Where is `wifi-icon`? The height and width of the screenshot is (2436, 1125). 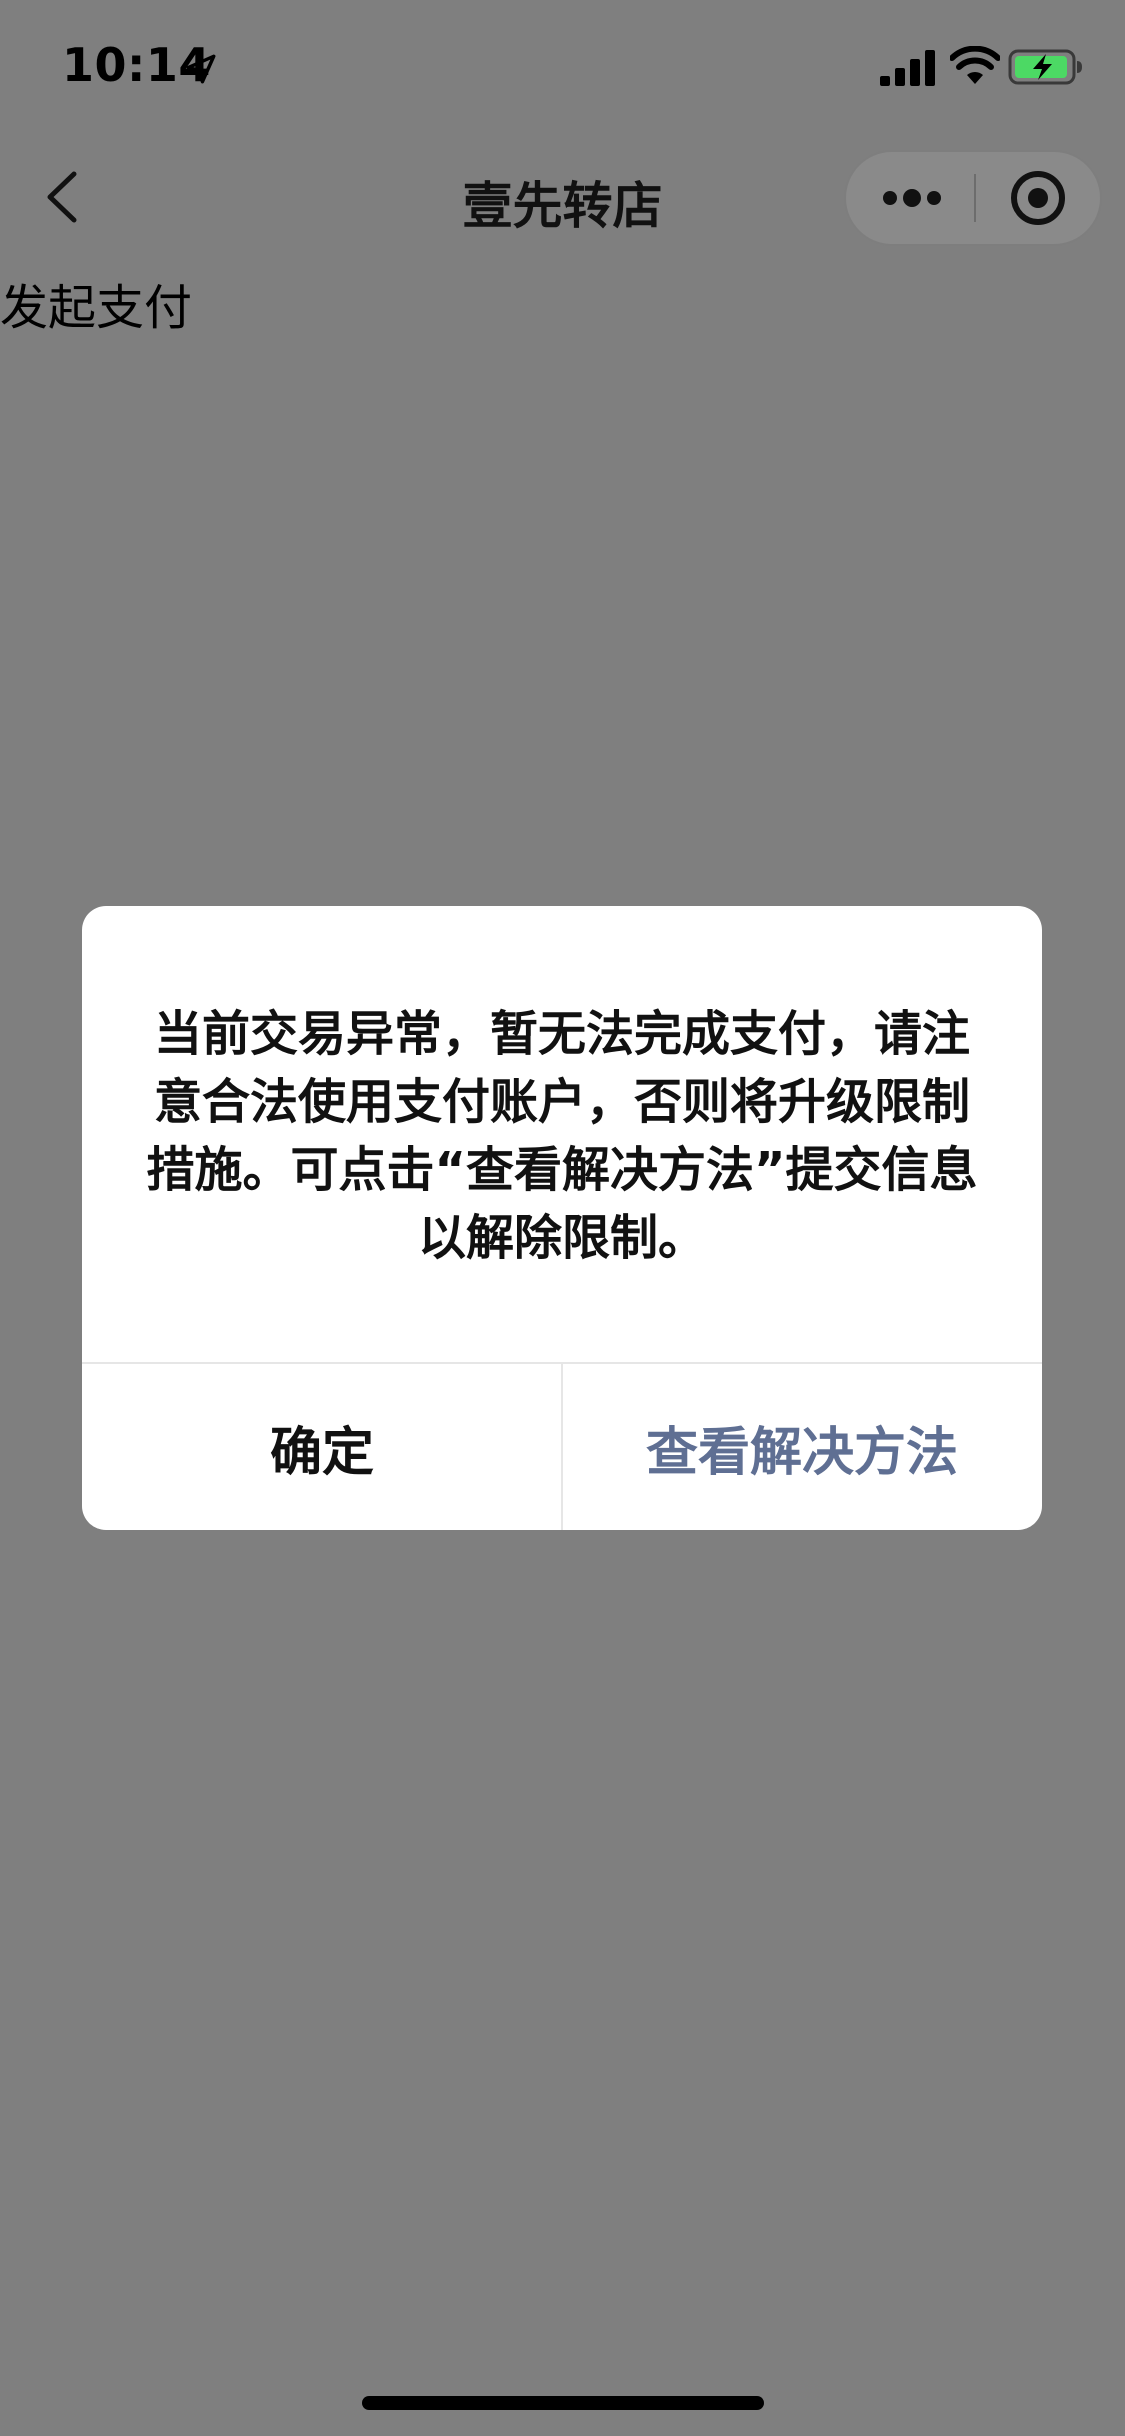 wifi-icon is located at coordinates (975, 65).